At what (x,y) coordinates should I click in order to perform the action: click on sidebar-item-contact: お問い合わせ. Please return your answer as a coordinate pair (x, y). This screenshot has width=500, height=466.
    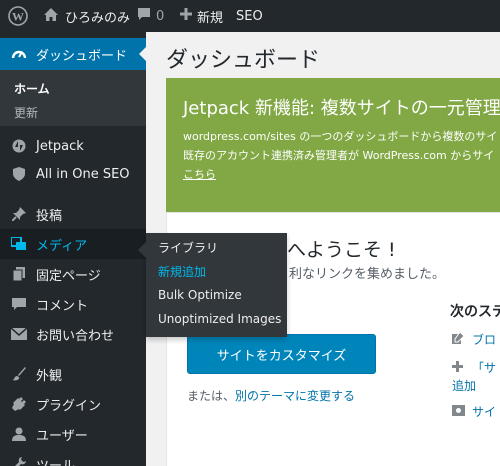
    Looking at the image, I should click on (73, 334).